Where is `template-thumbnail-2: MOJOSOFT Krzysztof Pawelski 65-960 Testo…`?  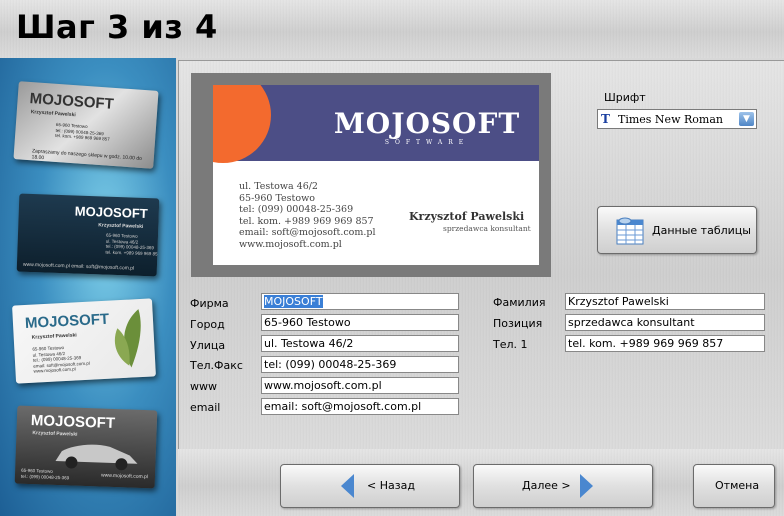 template-thumbnail-2: MOJOSOFT Krzysztof Pawelski 65-960 Testo… is located at coordinates (88, 235).